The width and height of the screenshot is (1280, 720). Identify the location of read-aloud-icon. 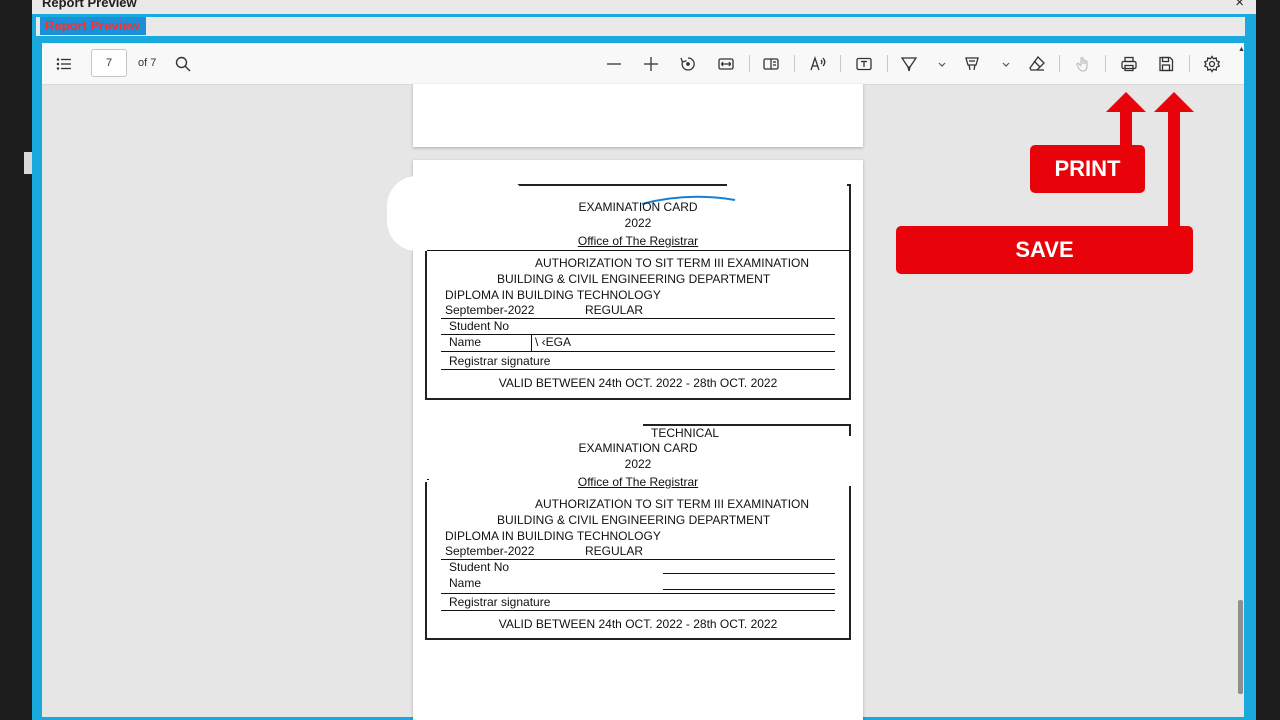
(818, 64).